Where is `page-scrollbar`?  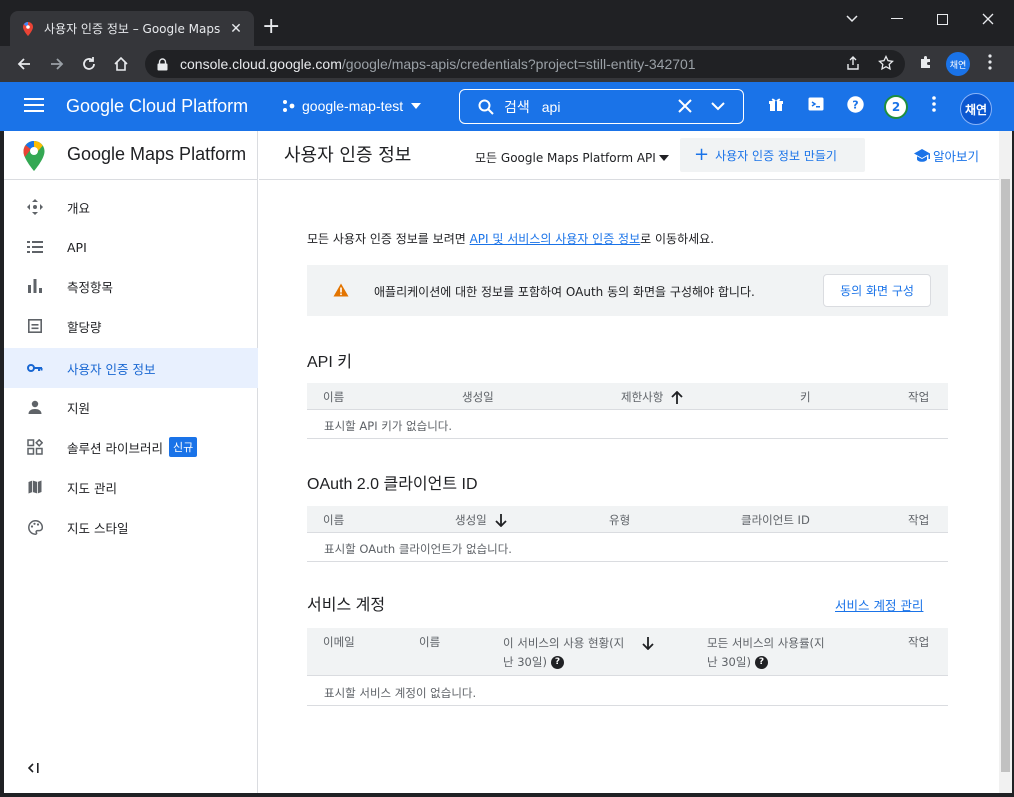 page-scrollbar is located at coordinates (1005, 462).